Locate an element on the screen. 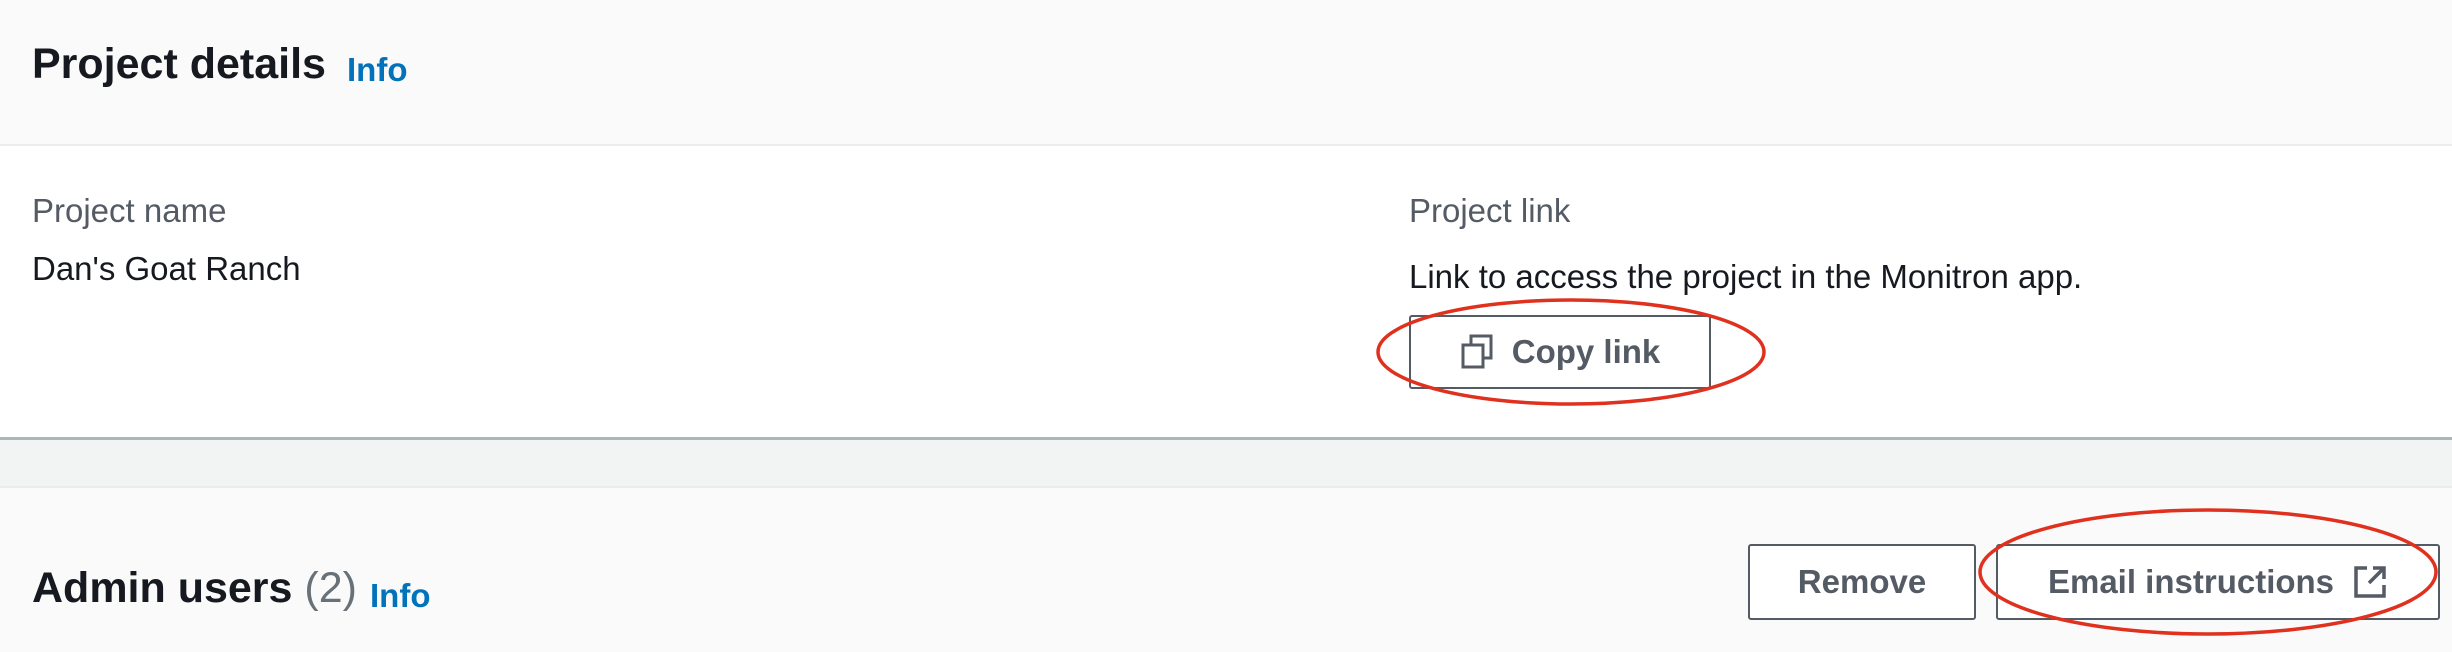  admin-users-title: Admin users (2) is located at coordinates (194, 588).